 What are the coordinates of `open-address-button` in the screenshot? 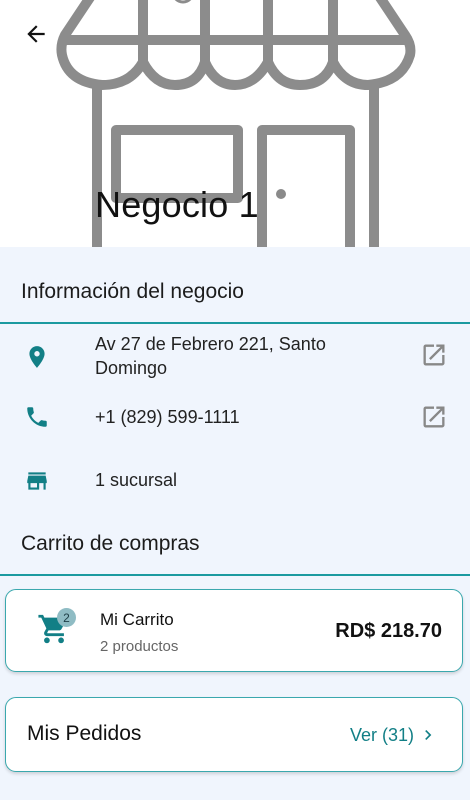 It's located at (434, 355).